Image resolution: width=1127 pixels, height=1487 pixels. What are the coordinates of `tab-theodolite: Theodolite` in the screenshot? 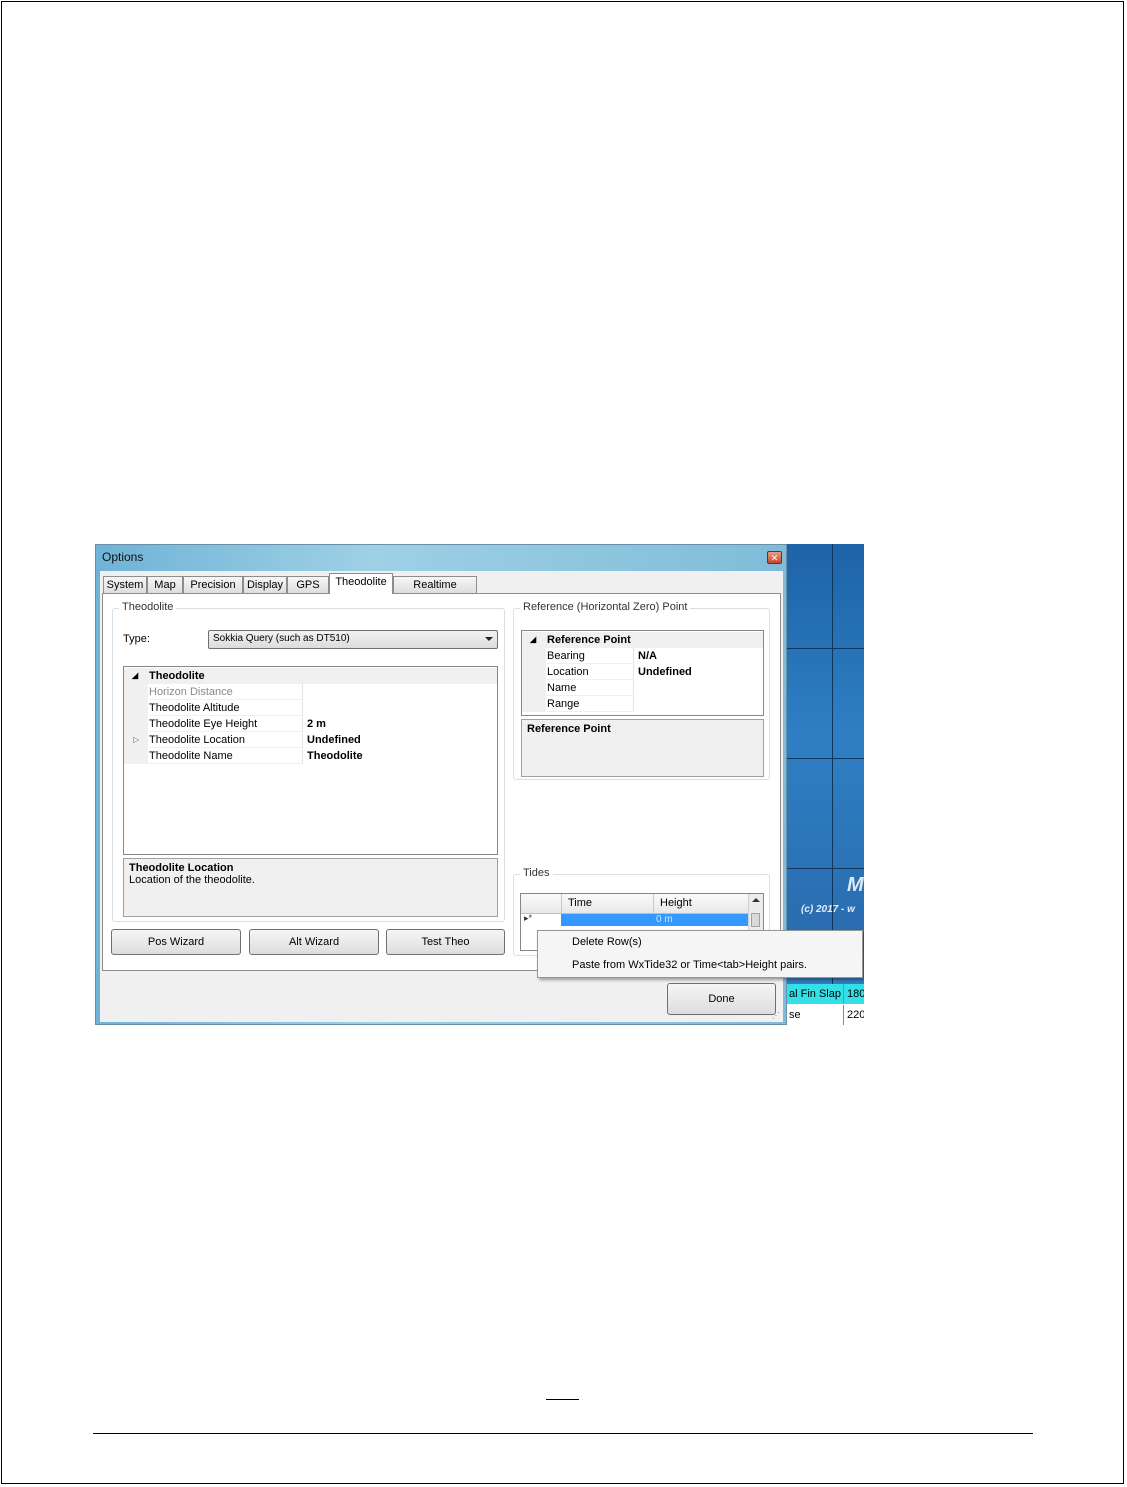 It's located at (361, 583).